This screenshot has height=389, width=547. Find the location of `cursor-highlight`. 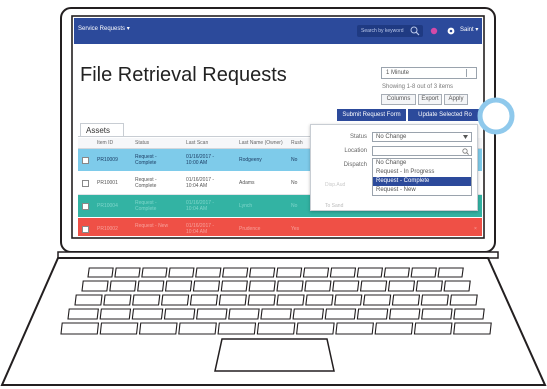

cursor-highlight is located at coordinates (496, 116).